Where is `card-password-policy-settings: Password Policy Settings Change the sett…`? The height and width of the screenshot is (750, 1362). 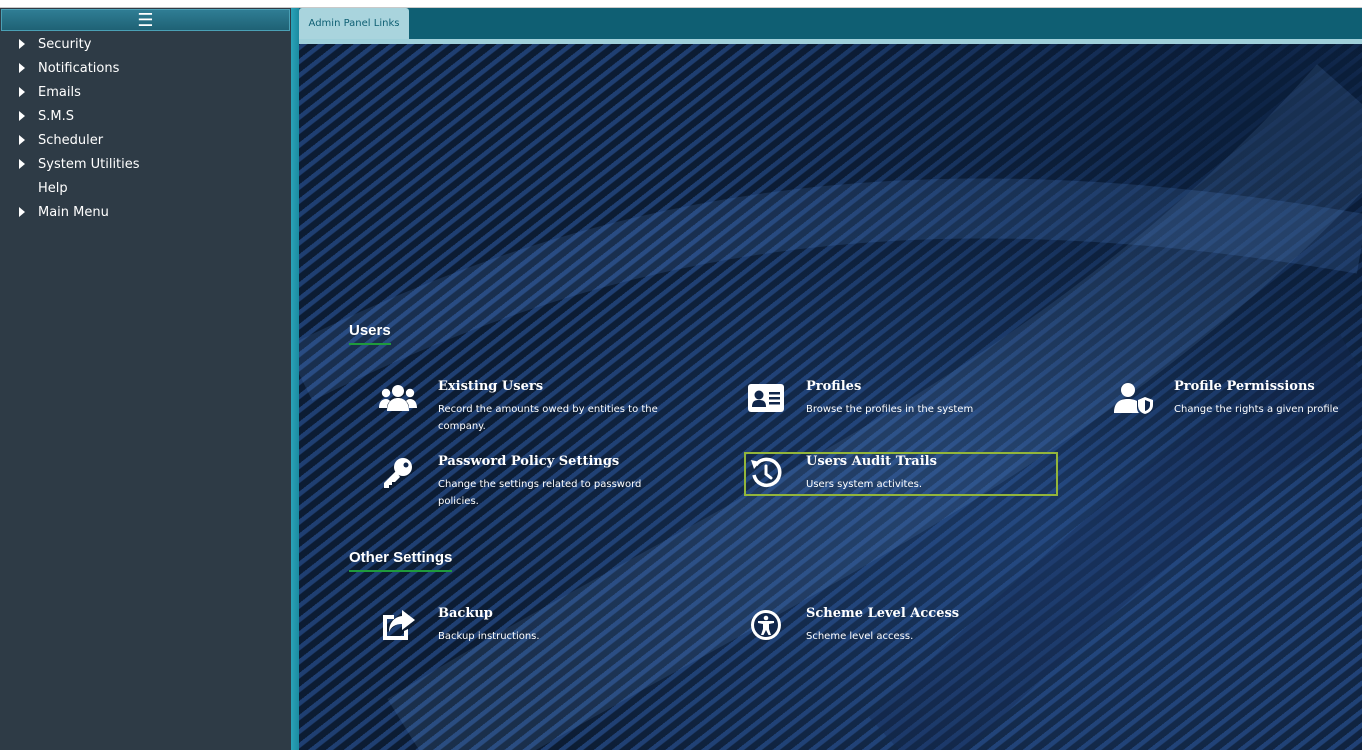
card-password-policy-settings: Password Policy Settings Change the sett… is located at coordinates (533, 480).